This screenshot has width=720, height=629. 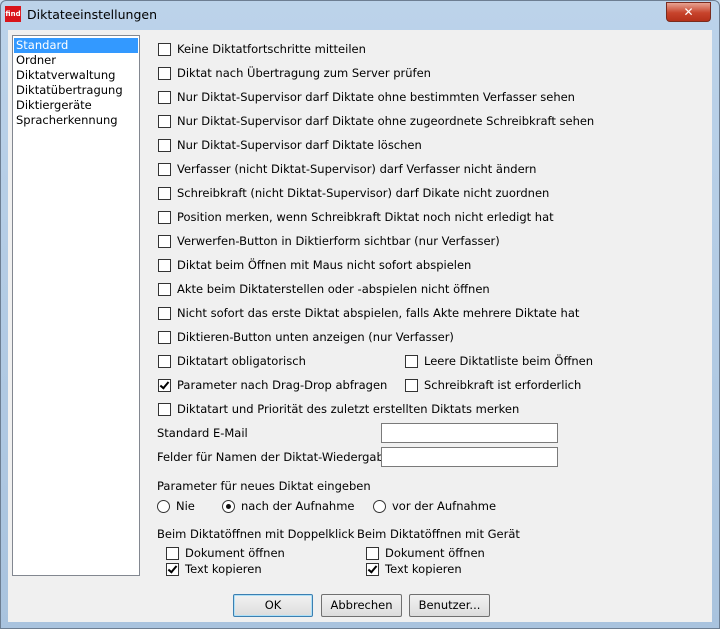 I want to click on category-item-diktatuebertragung: Diktatübertragung, so click(x=76, y=90).